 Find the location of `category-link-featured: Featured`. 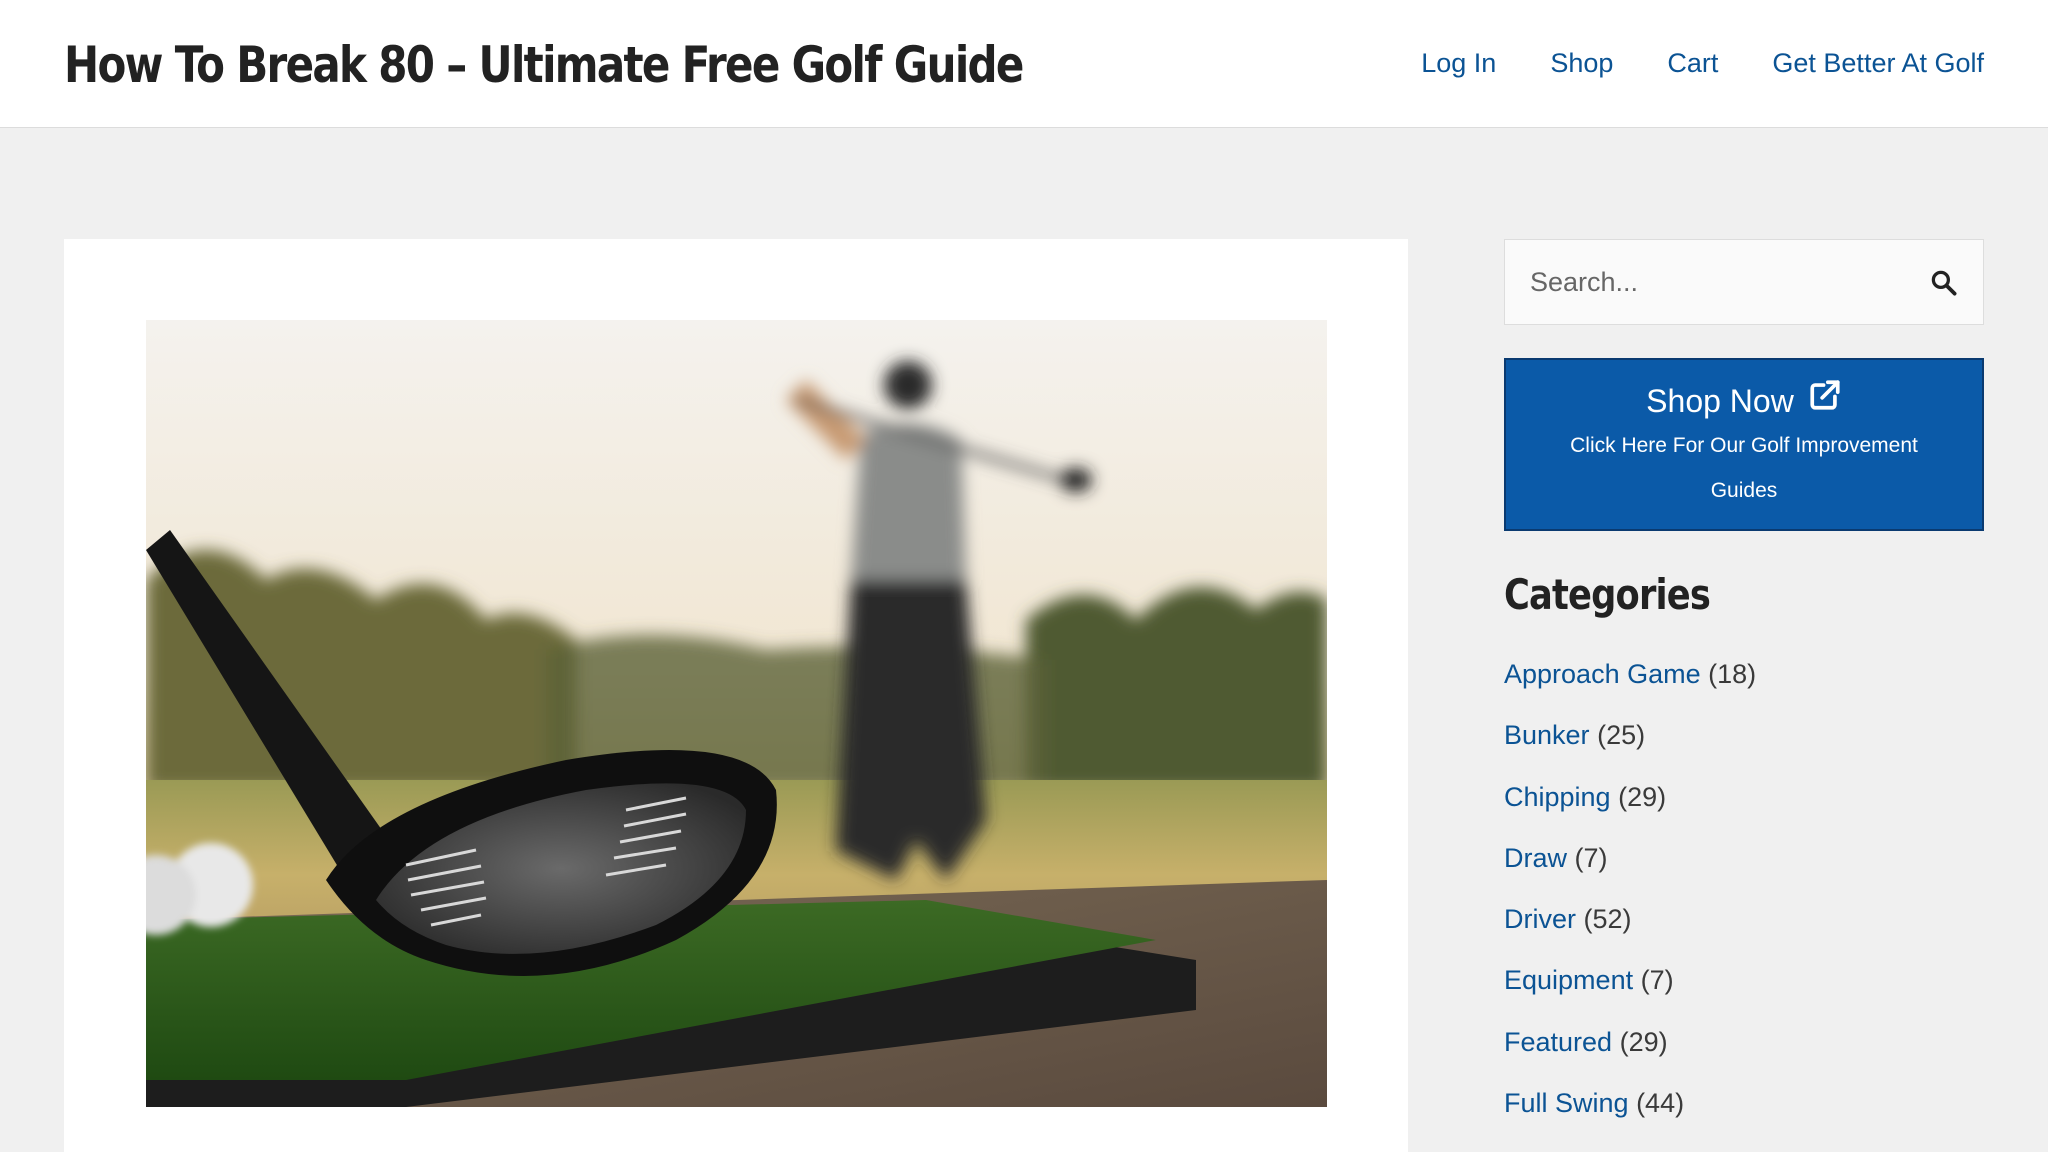

category-link-featured: Featured is located at coordinates (1558, 1042).